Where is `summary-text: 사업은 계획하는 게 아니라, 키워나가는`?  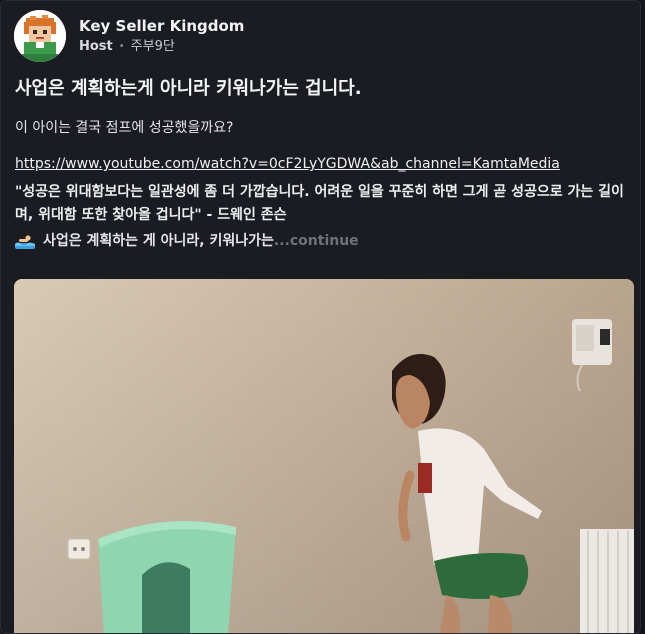
summary-text: 사업은 계획하는 게 아니라, 키워나가는 is located at coordinates (158, 241).